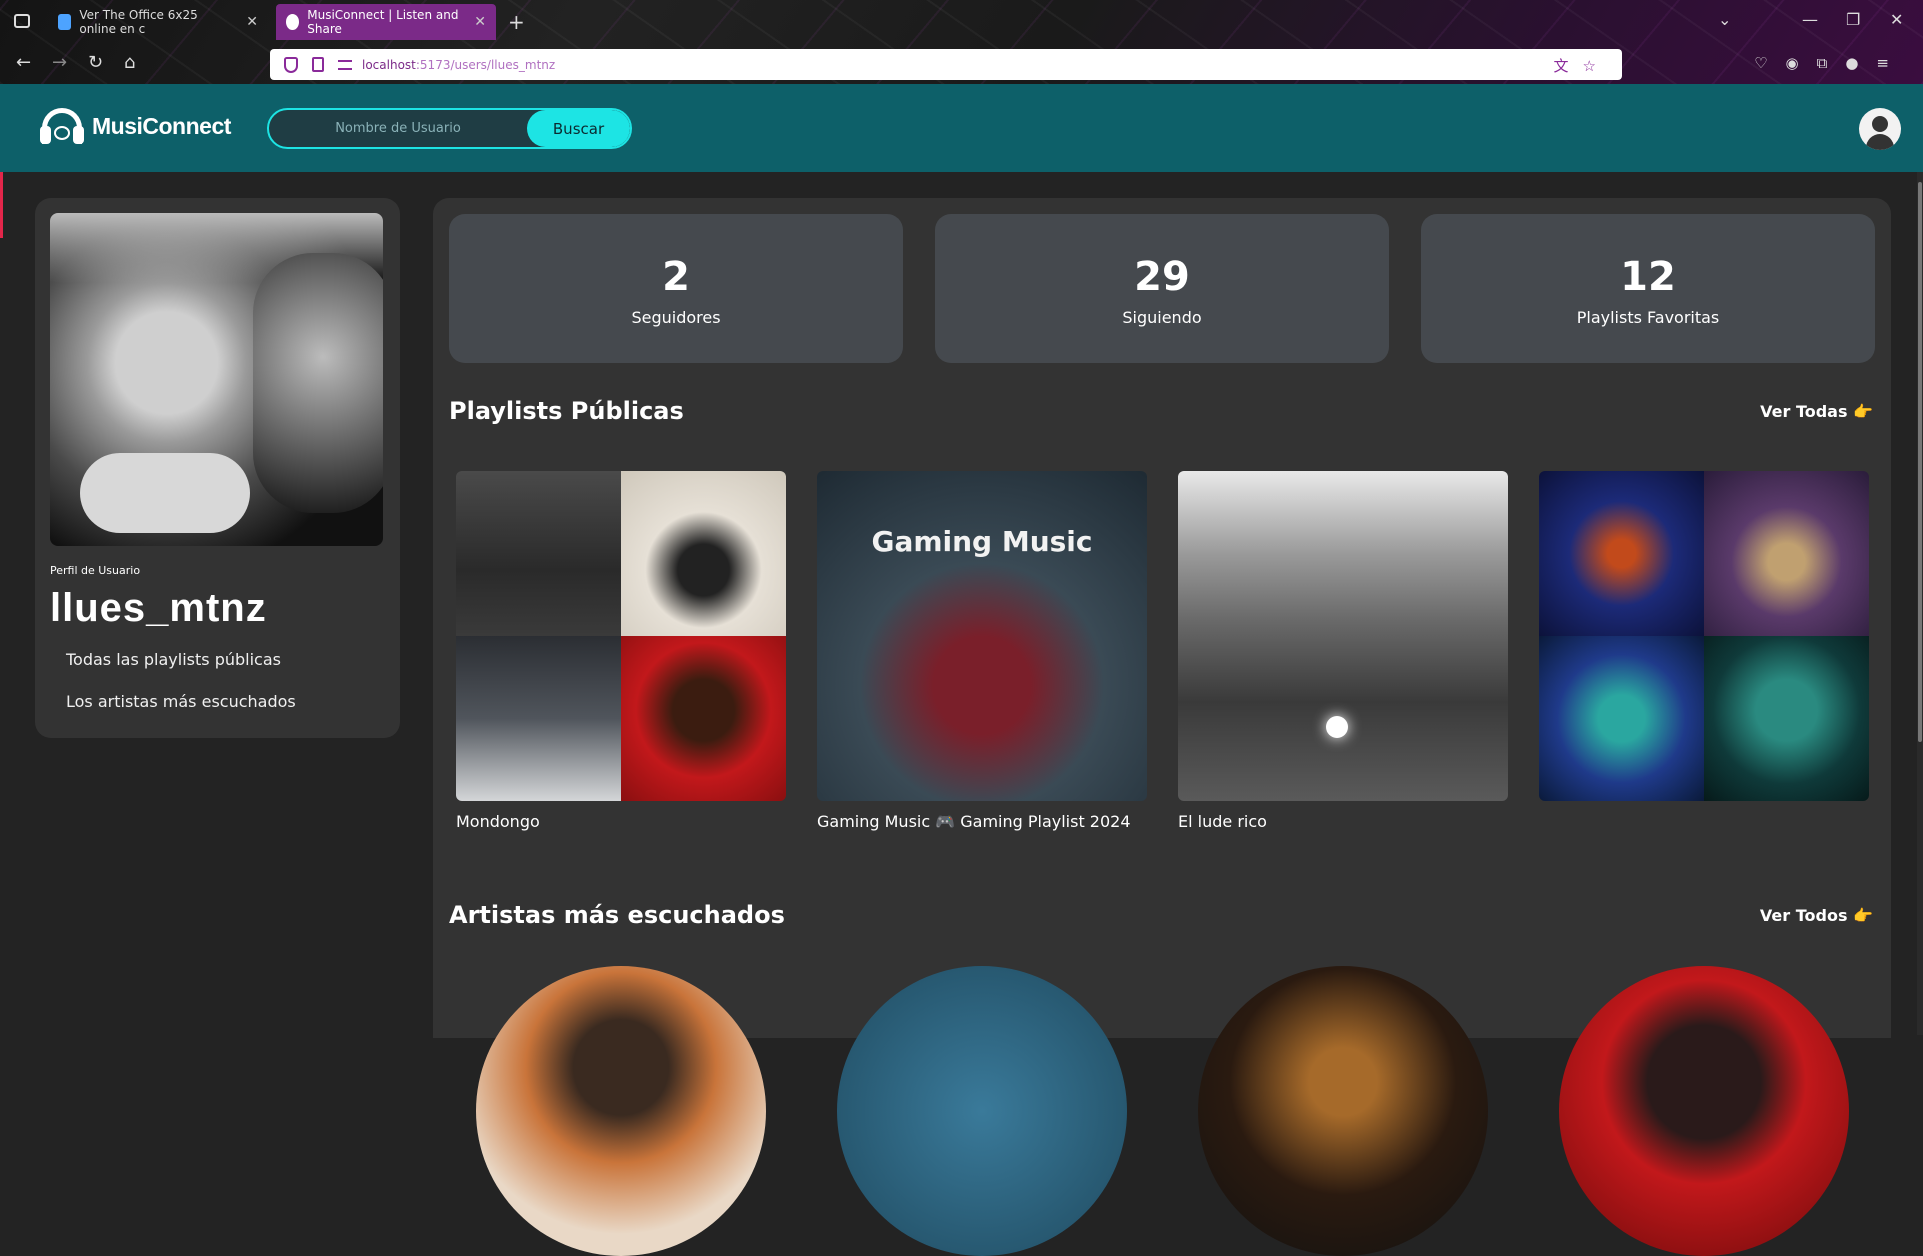  Describe the element at coordinates (982, 636) in the screenshot. I see `playlist-cover: Gaming Music` at that location.